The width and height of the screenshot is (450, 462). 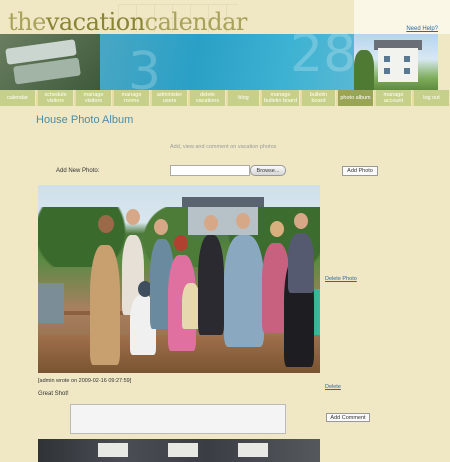 I want to click on beach-house-image, so click(x=396, y=62).